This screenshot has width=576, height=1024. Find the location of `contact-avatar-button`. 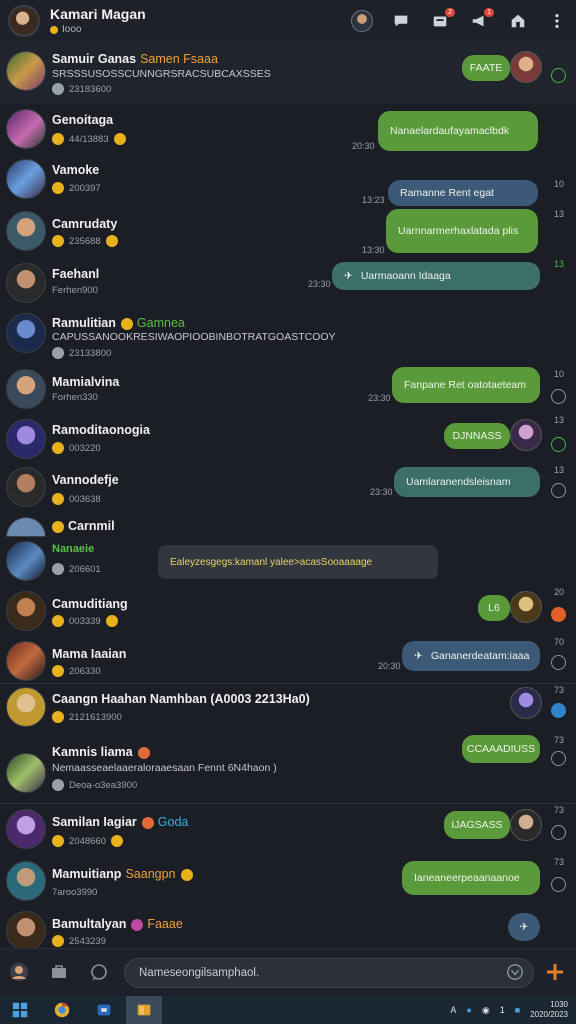

contact-avatar-button is located at coordinates (362, 20).